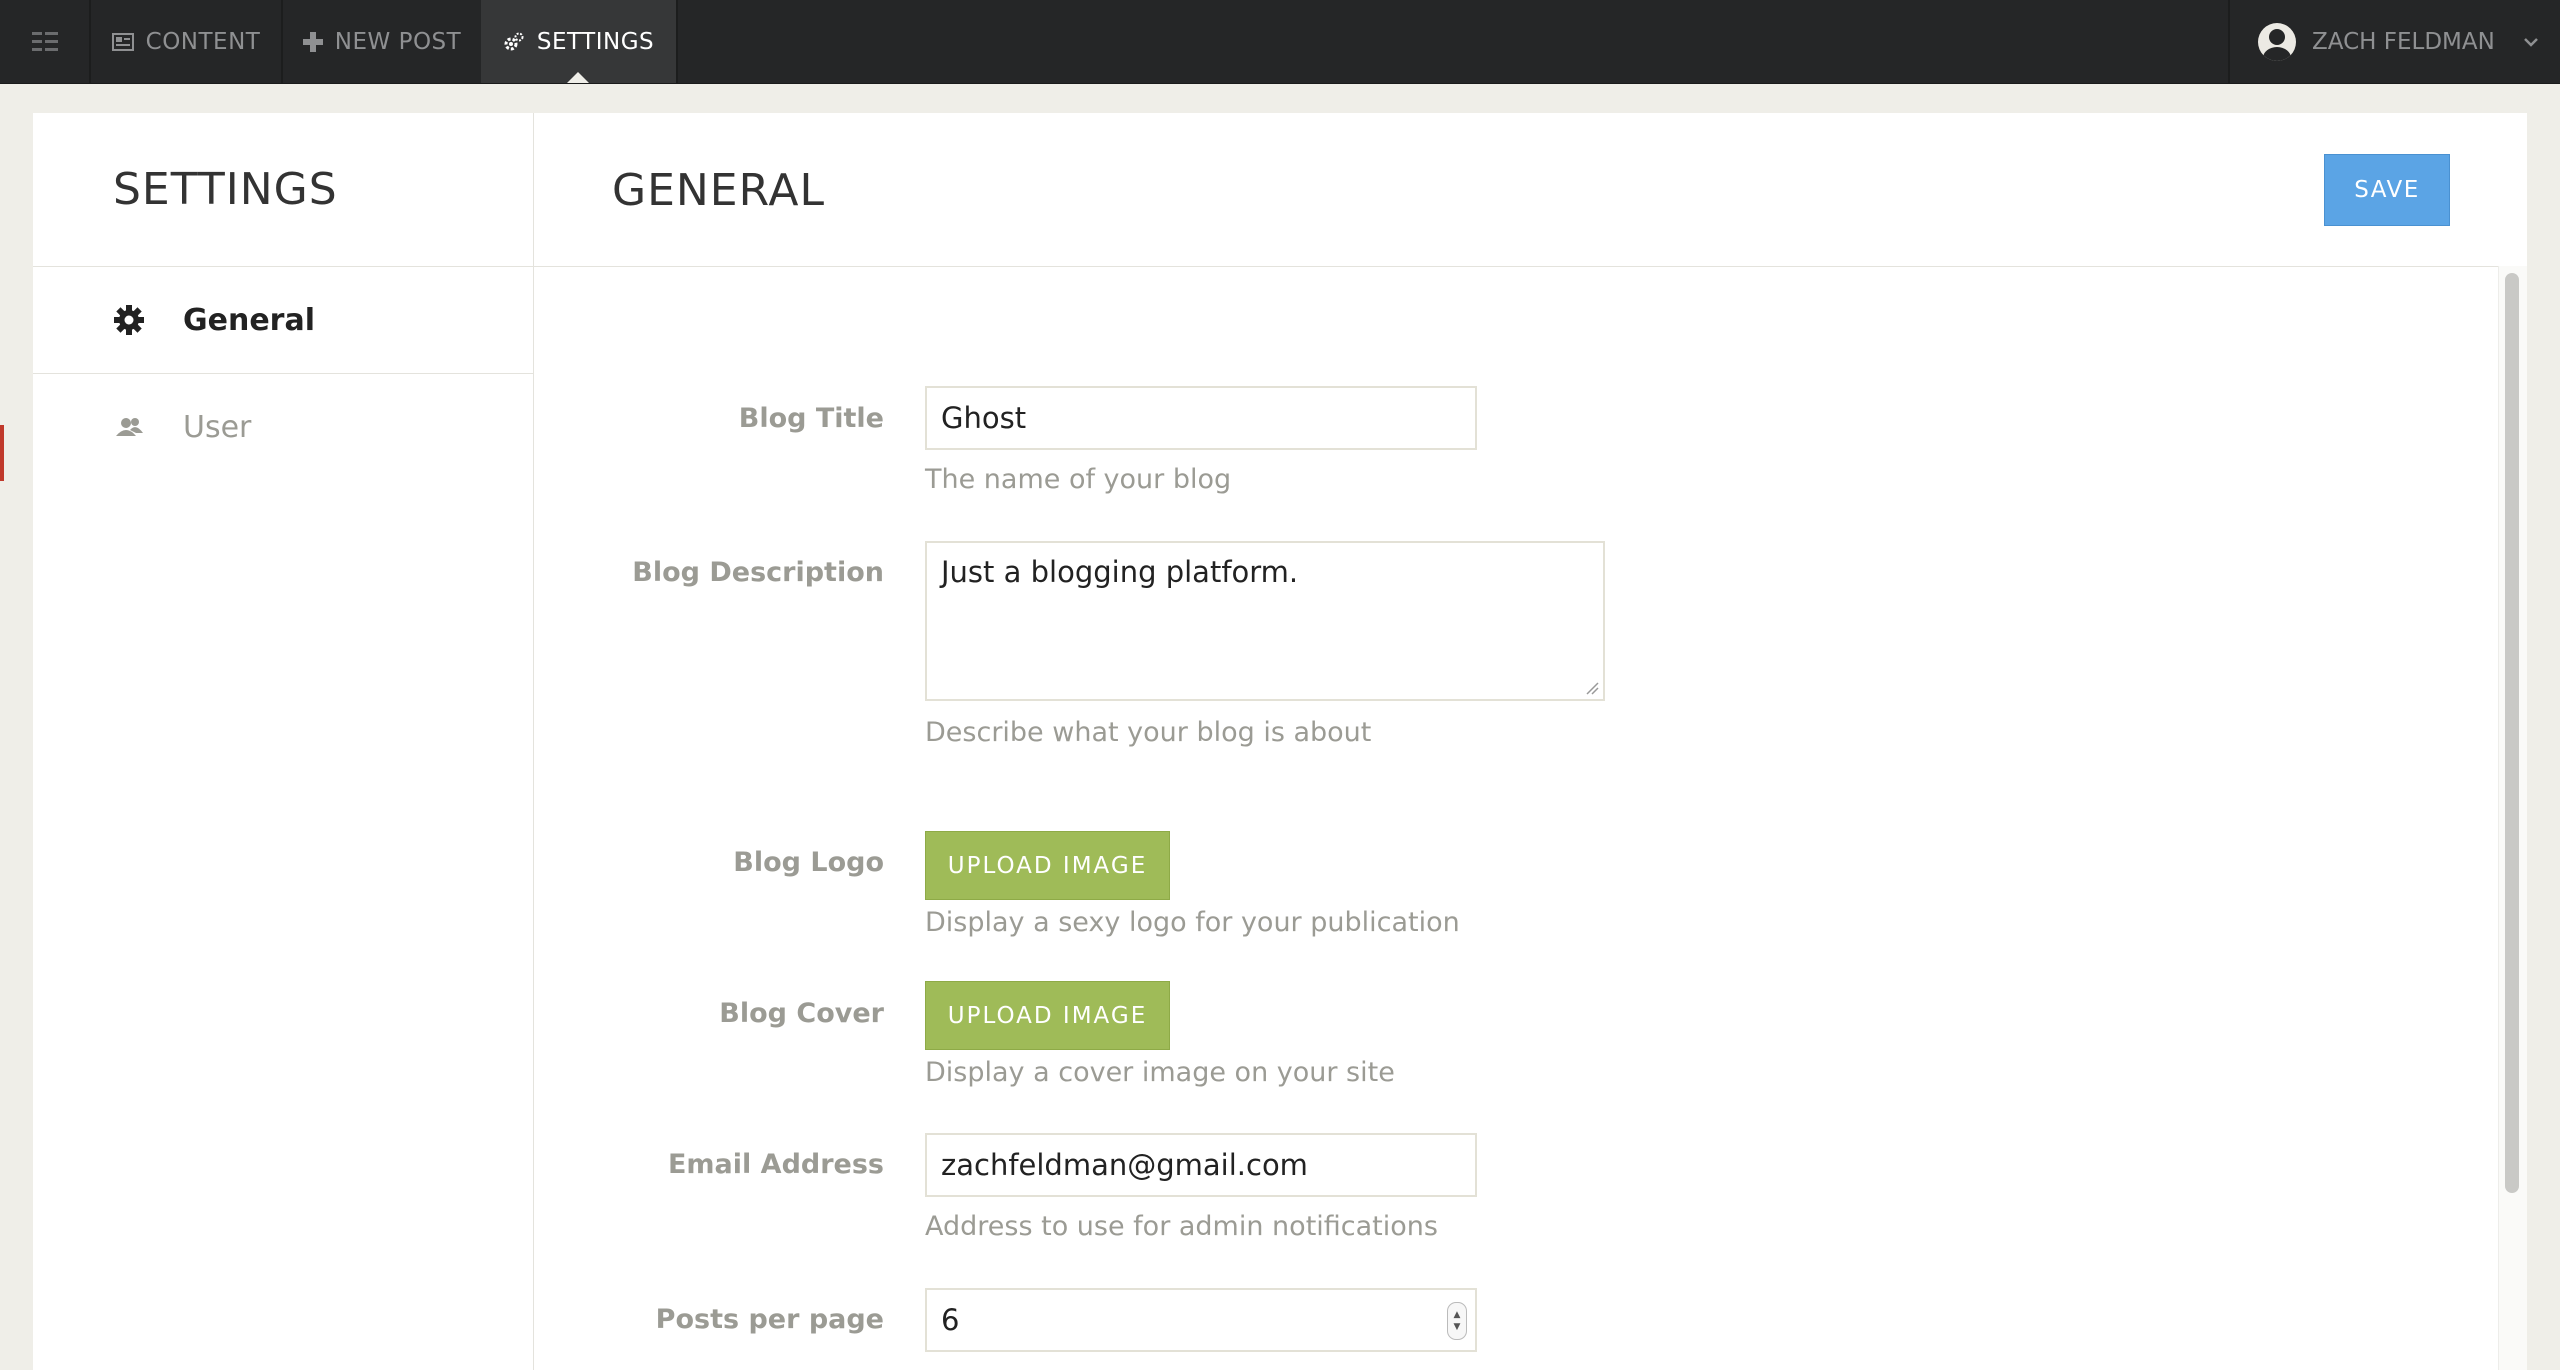  I want to click on posts-per-page-stepper: 6 ▲ ▼, so click(1201, 1320).